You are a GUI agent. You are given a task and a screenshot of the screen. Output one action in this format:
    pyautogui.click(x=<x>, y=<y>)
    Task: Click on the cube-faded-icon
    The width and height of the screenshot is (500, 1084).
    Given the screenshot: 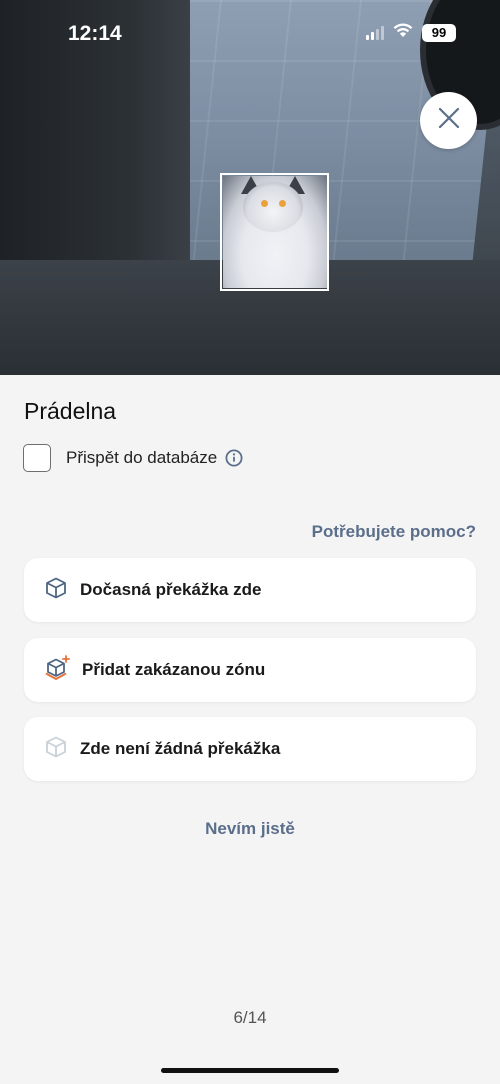 What is the action you would take?
    pyautogui.click(x=56, y=749)
    